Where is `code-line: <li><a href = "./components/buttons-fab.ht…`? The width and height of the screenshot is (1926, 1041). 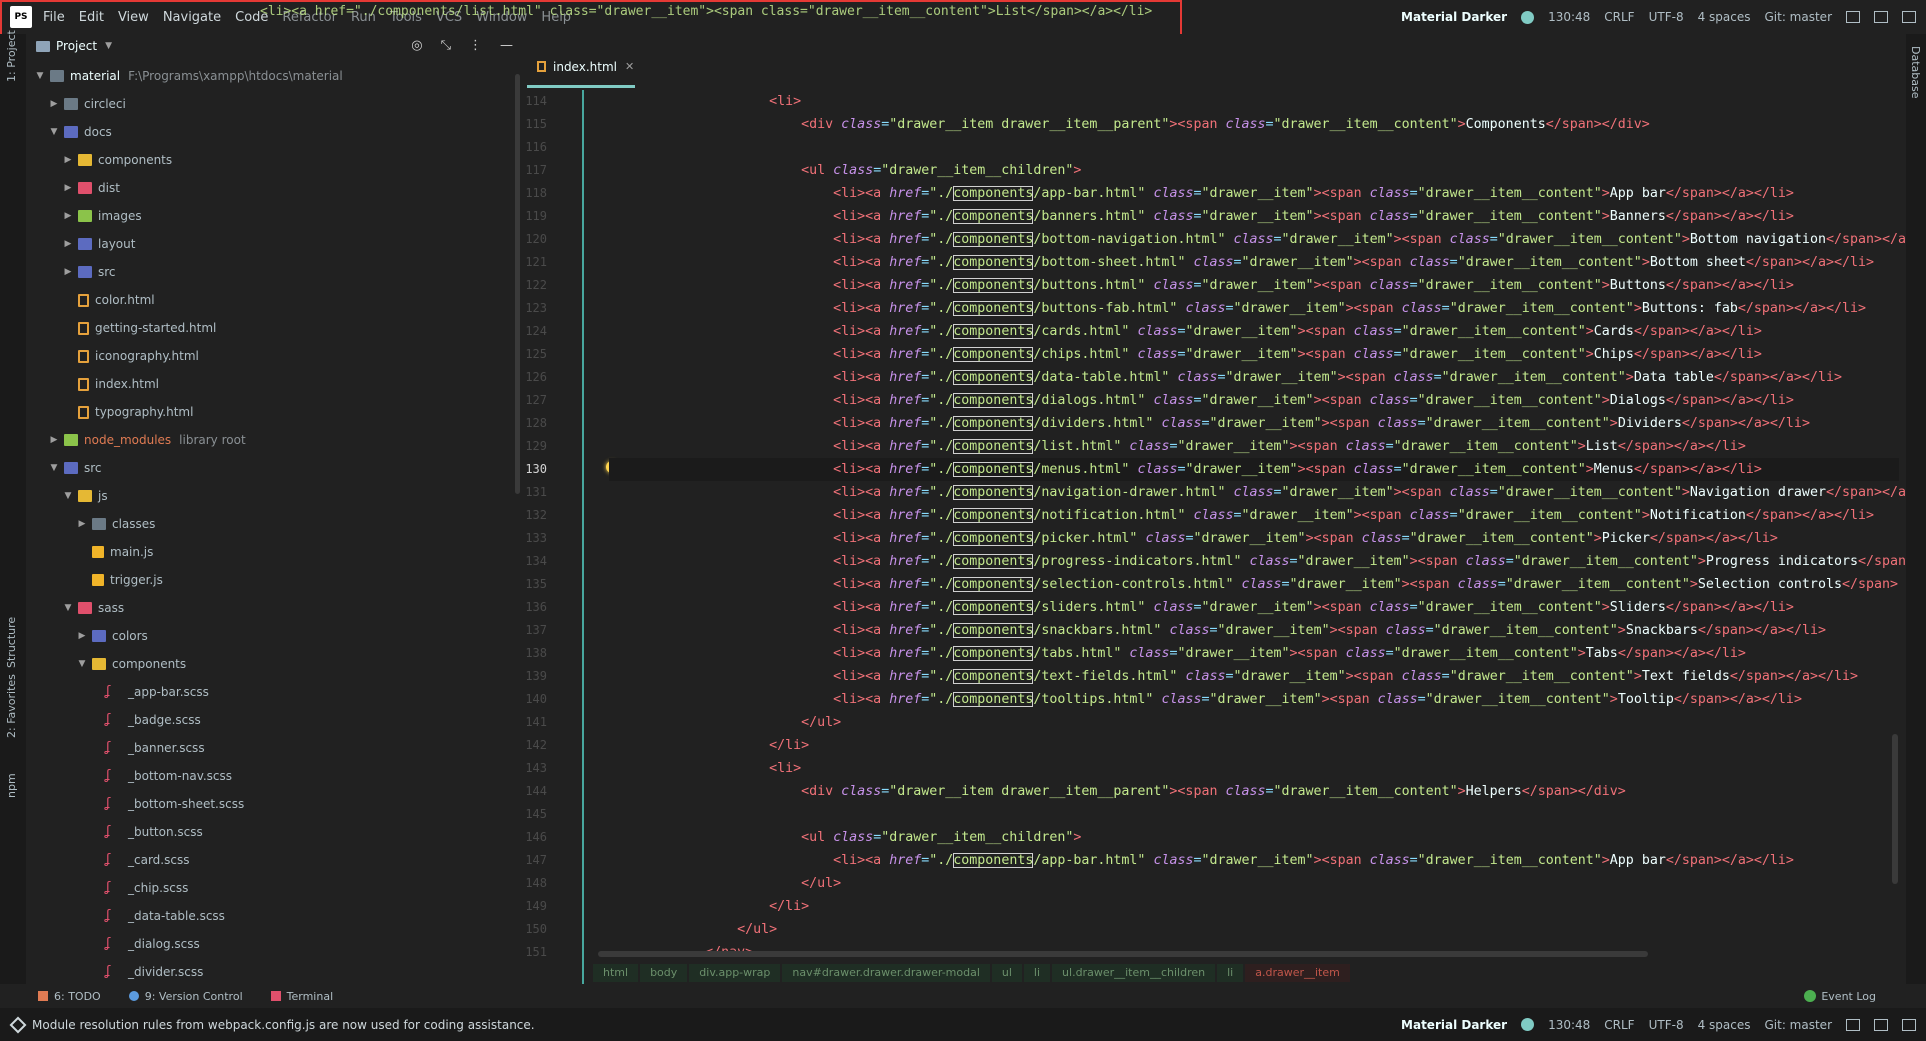
code-line: <li><a href = "./components/buttons-fab.ht… is located at coordinates (1254, 308).